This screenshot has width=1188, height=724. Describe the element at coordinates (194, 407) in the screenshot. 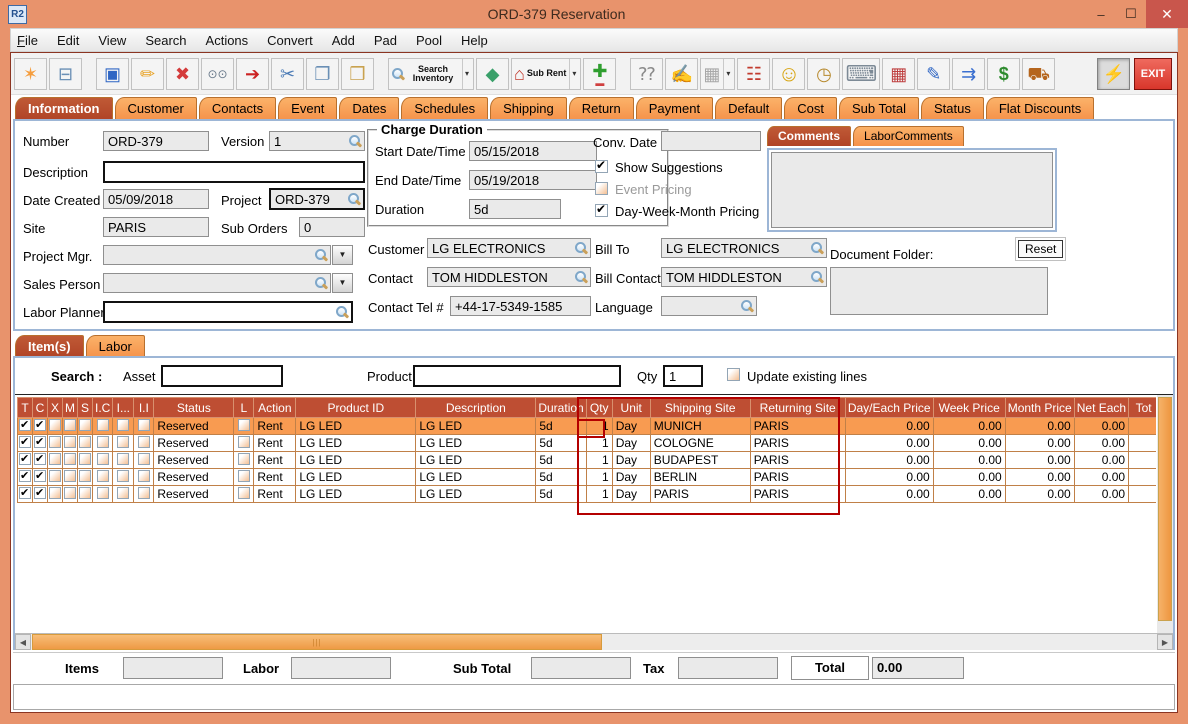

I see `col-header-status: Status` at that location.